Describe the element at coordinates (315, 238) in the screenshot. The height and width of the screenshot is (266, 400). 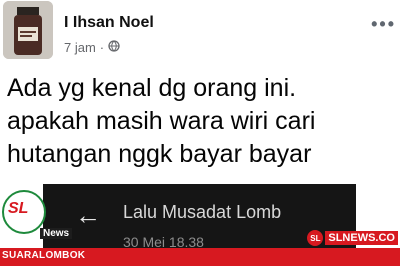
I see `slnews-badge: SL` at that location.